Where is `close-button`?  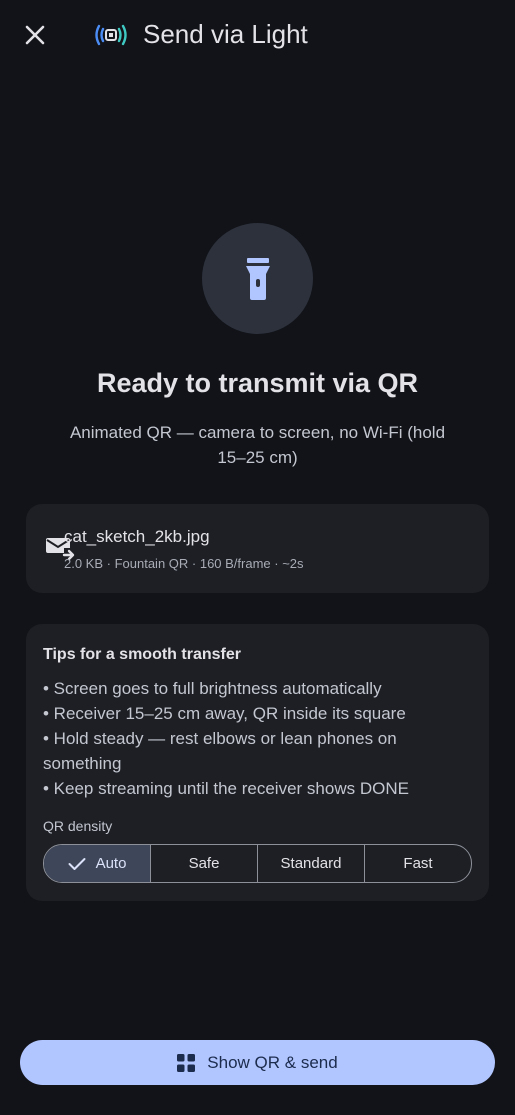
close-button is located at coordinates (35, 35).